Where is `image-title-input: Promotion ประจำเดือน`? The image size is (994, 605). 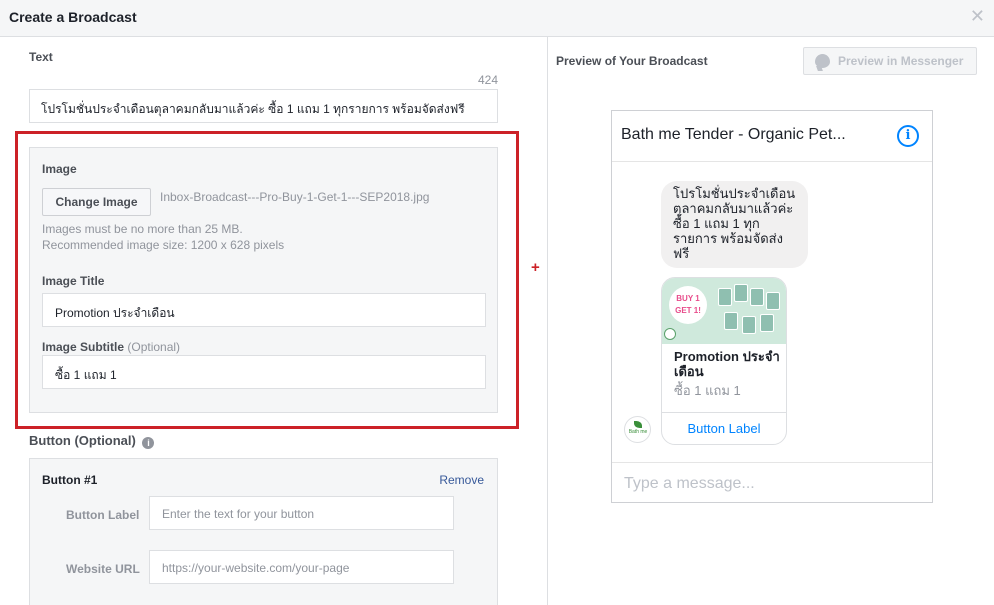
image-title-input: Promotion ประจำเดือน is located at coordinates (264, 310).